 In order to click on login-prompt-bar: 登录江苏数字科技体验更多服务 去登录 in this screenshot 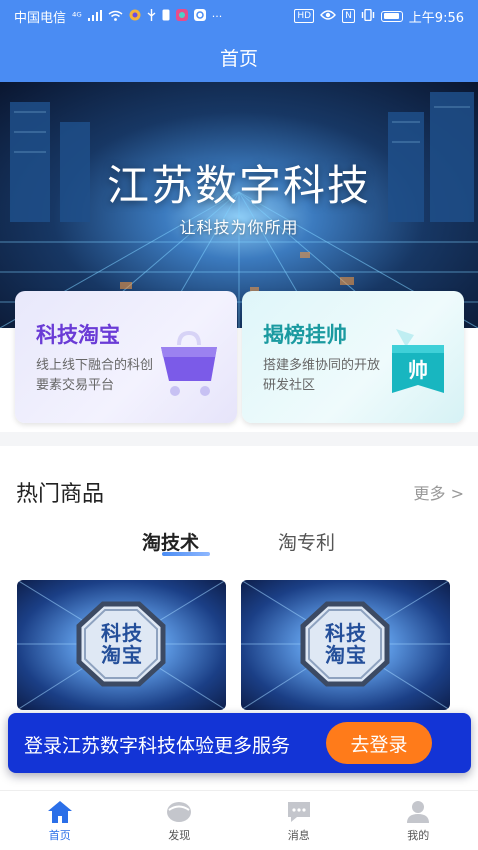, I will do `click(239, 743)`.